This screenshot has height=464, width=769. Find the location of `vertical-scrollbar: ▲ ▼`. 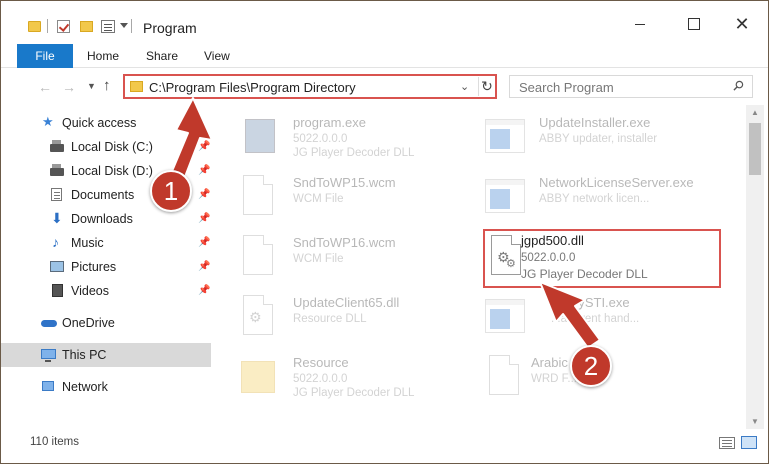

vertical-scrollbar: ▲ ▼ is located at coordinates (755, 267).